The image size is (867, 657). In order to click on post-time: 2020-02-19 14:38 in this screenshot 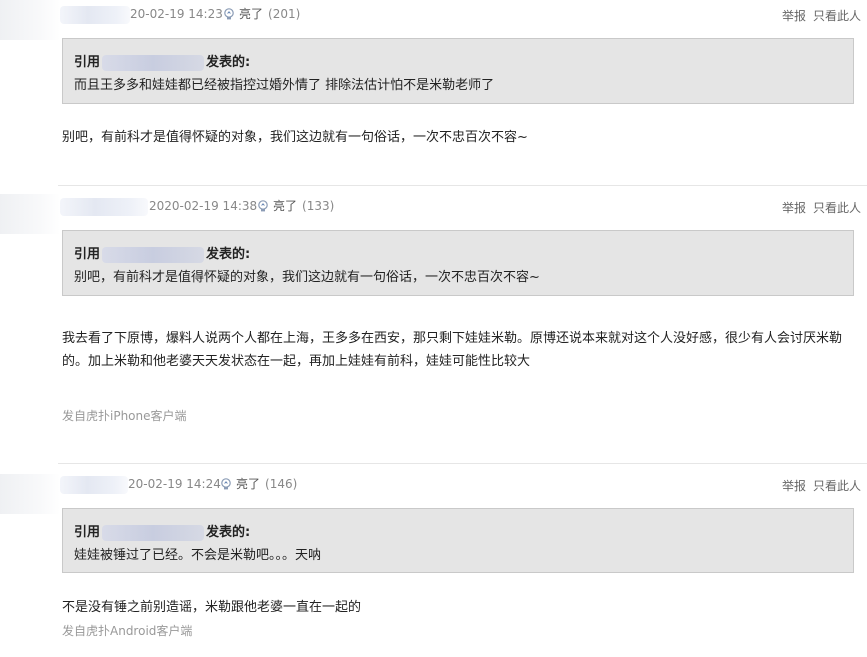, I will do `click(203, 206)`.